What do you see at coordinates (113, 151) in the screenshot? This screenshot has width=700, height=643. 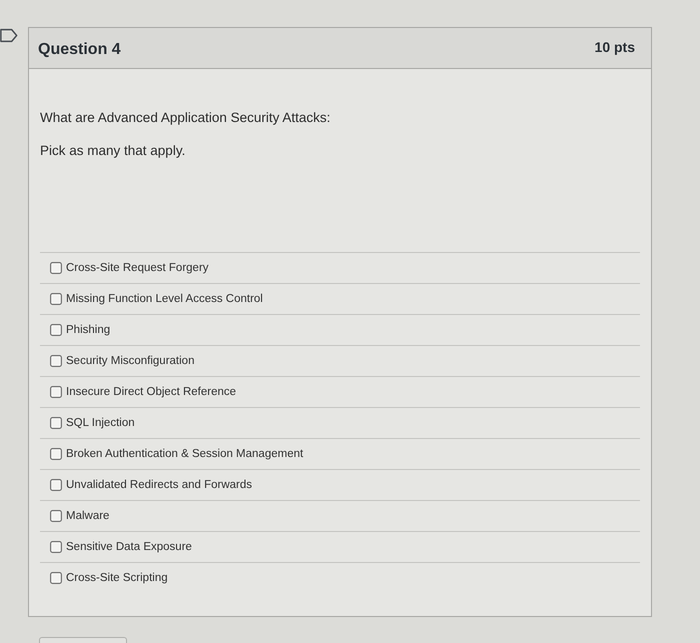 I see `instruction-text: Pick as many that apply.` at bounding box center [113, 151].